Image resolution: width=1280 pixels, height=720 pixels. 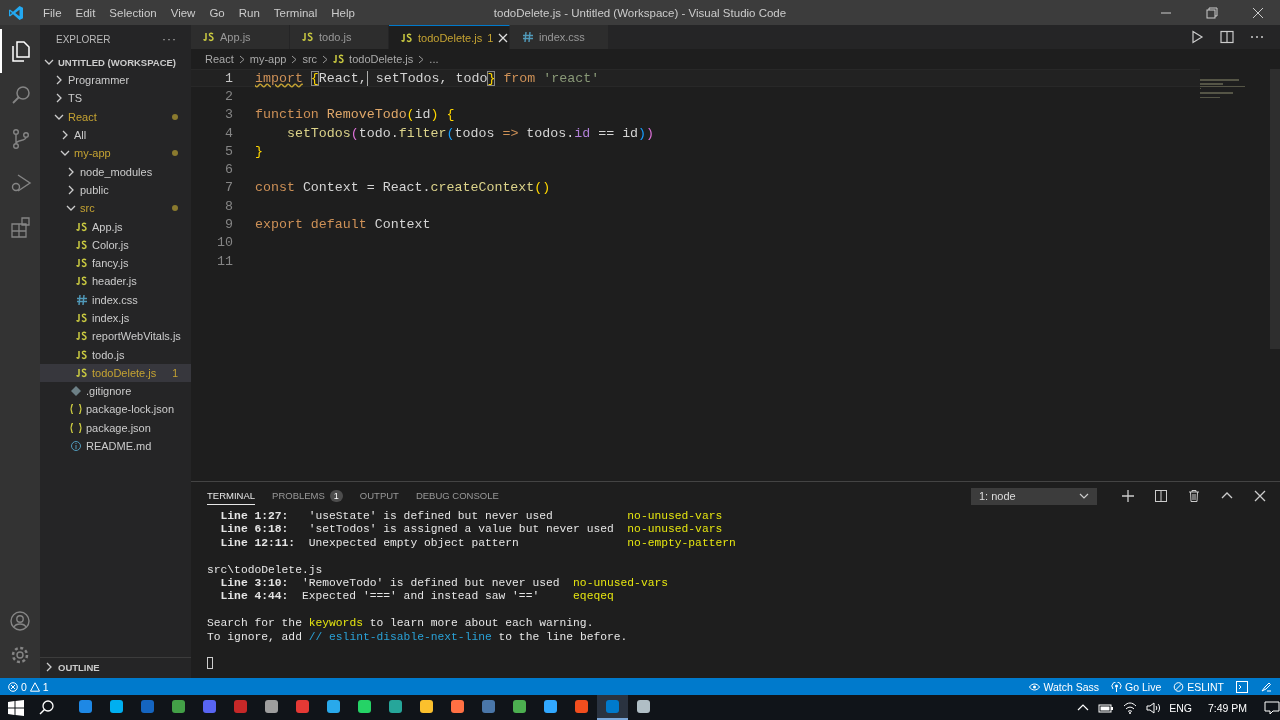 I want to click on menu-item: Help, so click(x=343, y=12).